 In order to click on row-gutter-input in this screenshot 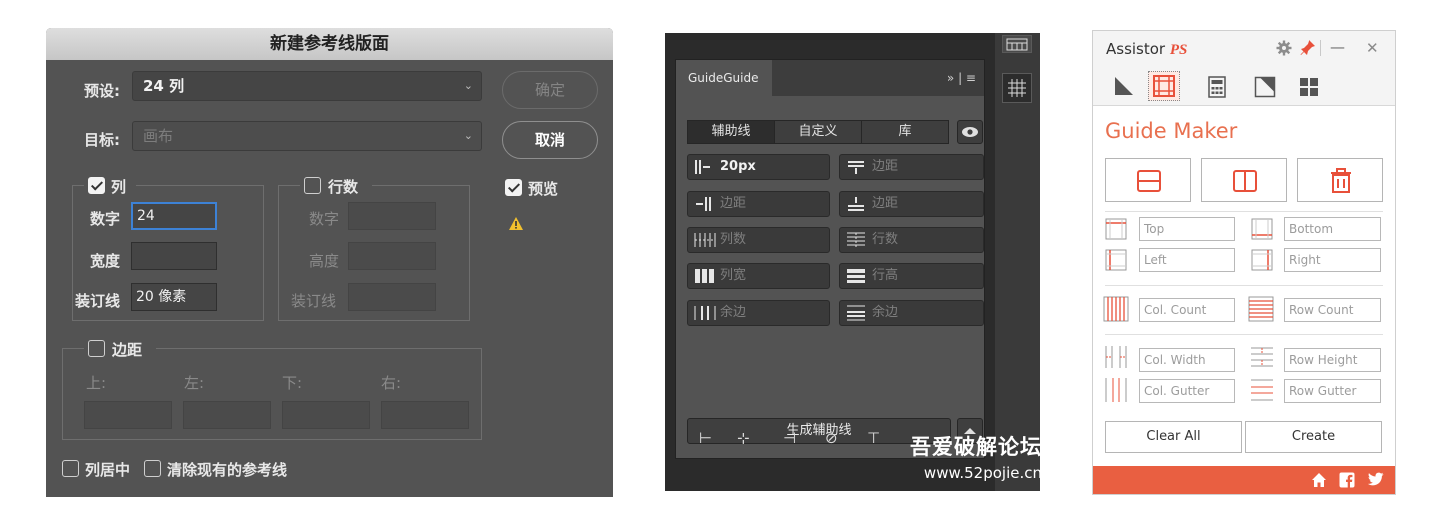, I will do `click(392, 297)`.